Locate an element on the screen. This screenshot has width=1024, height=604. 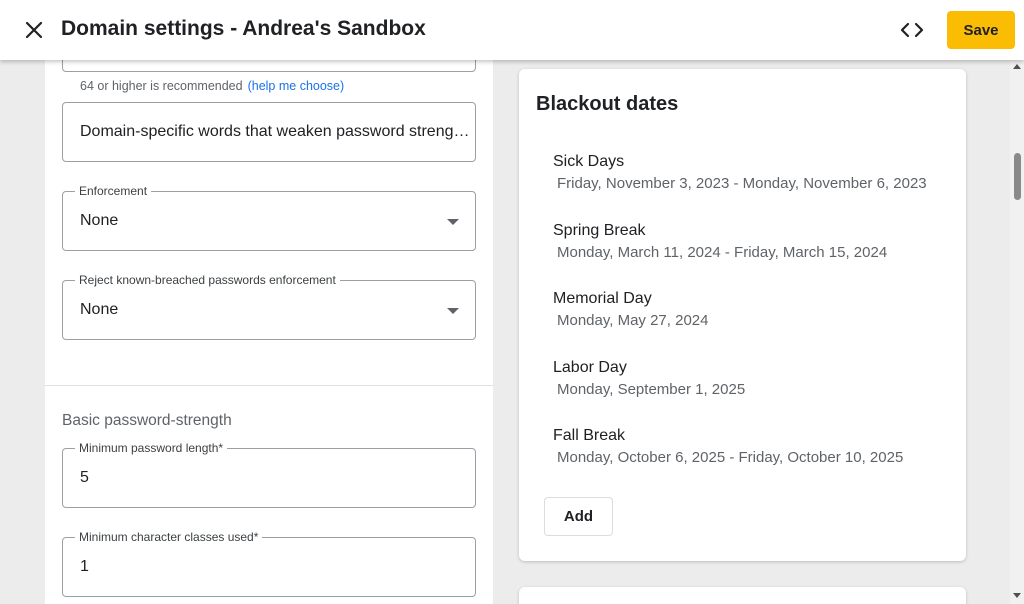
list-item: Labor Day Monday, September 1, 2025 is located at coordinates (649, 379).